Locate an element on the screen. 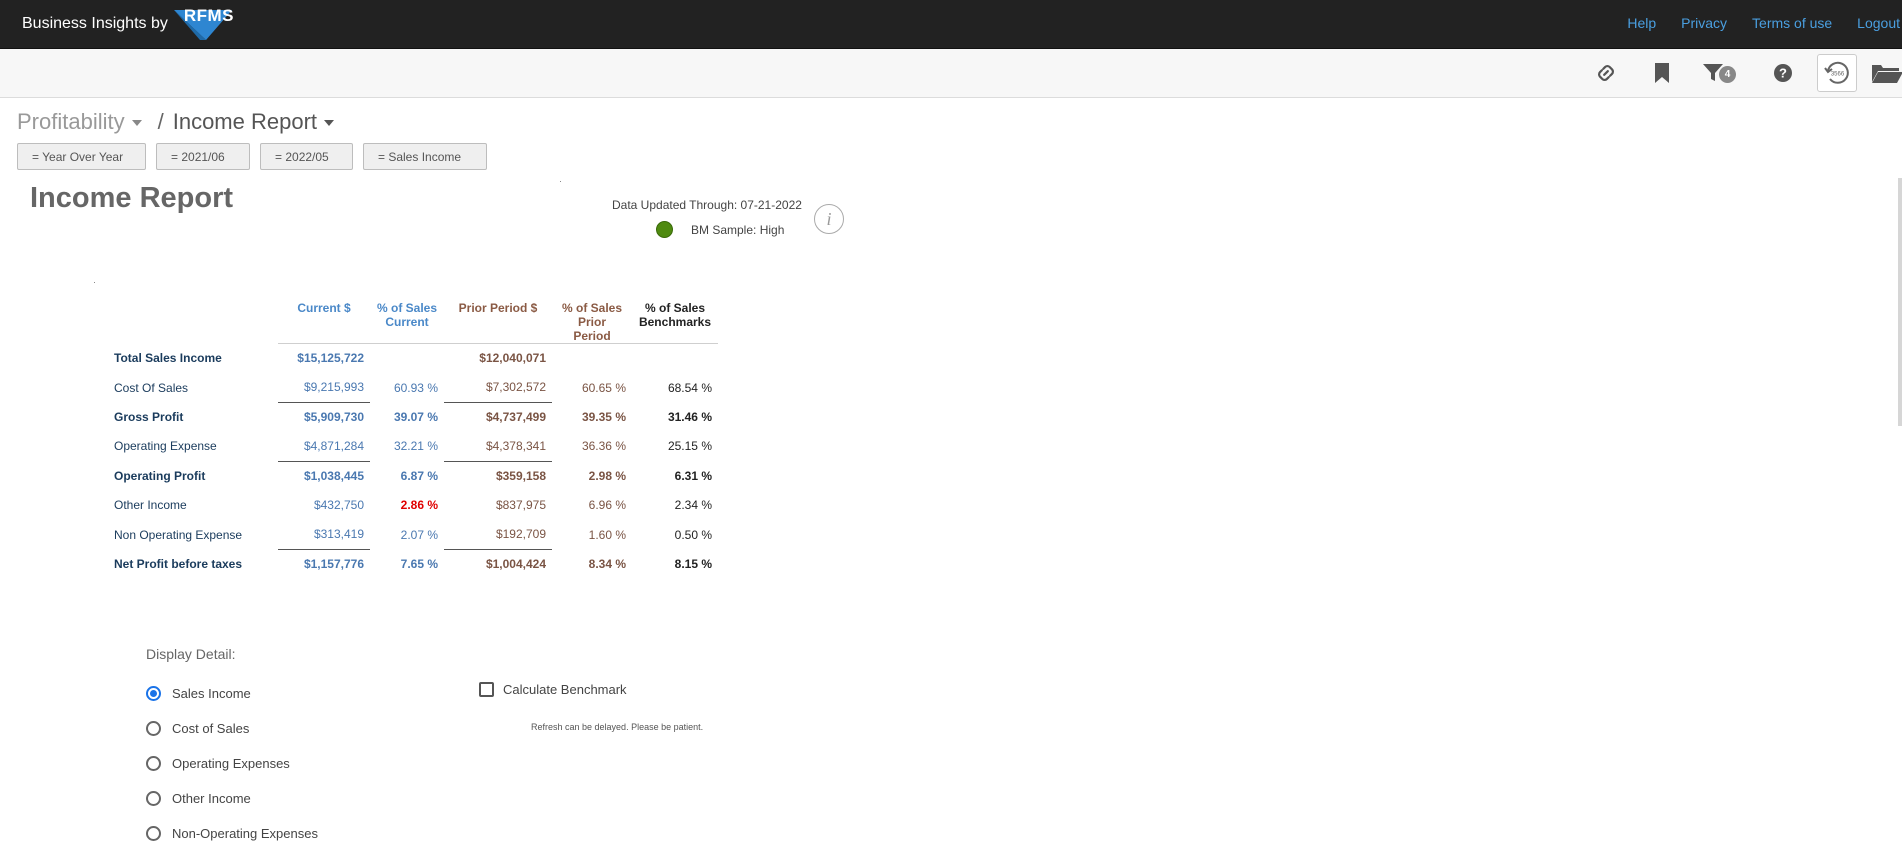 This screenshot has height=857, width=1902. cell-pct-current: 6.87 % is located at coordinates (419, 475).